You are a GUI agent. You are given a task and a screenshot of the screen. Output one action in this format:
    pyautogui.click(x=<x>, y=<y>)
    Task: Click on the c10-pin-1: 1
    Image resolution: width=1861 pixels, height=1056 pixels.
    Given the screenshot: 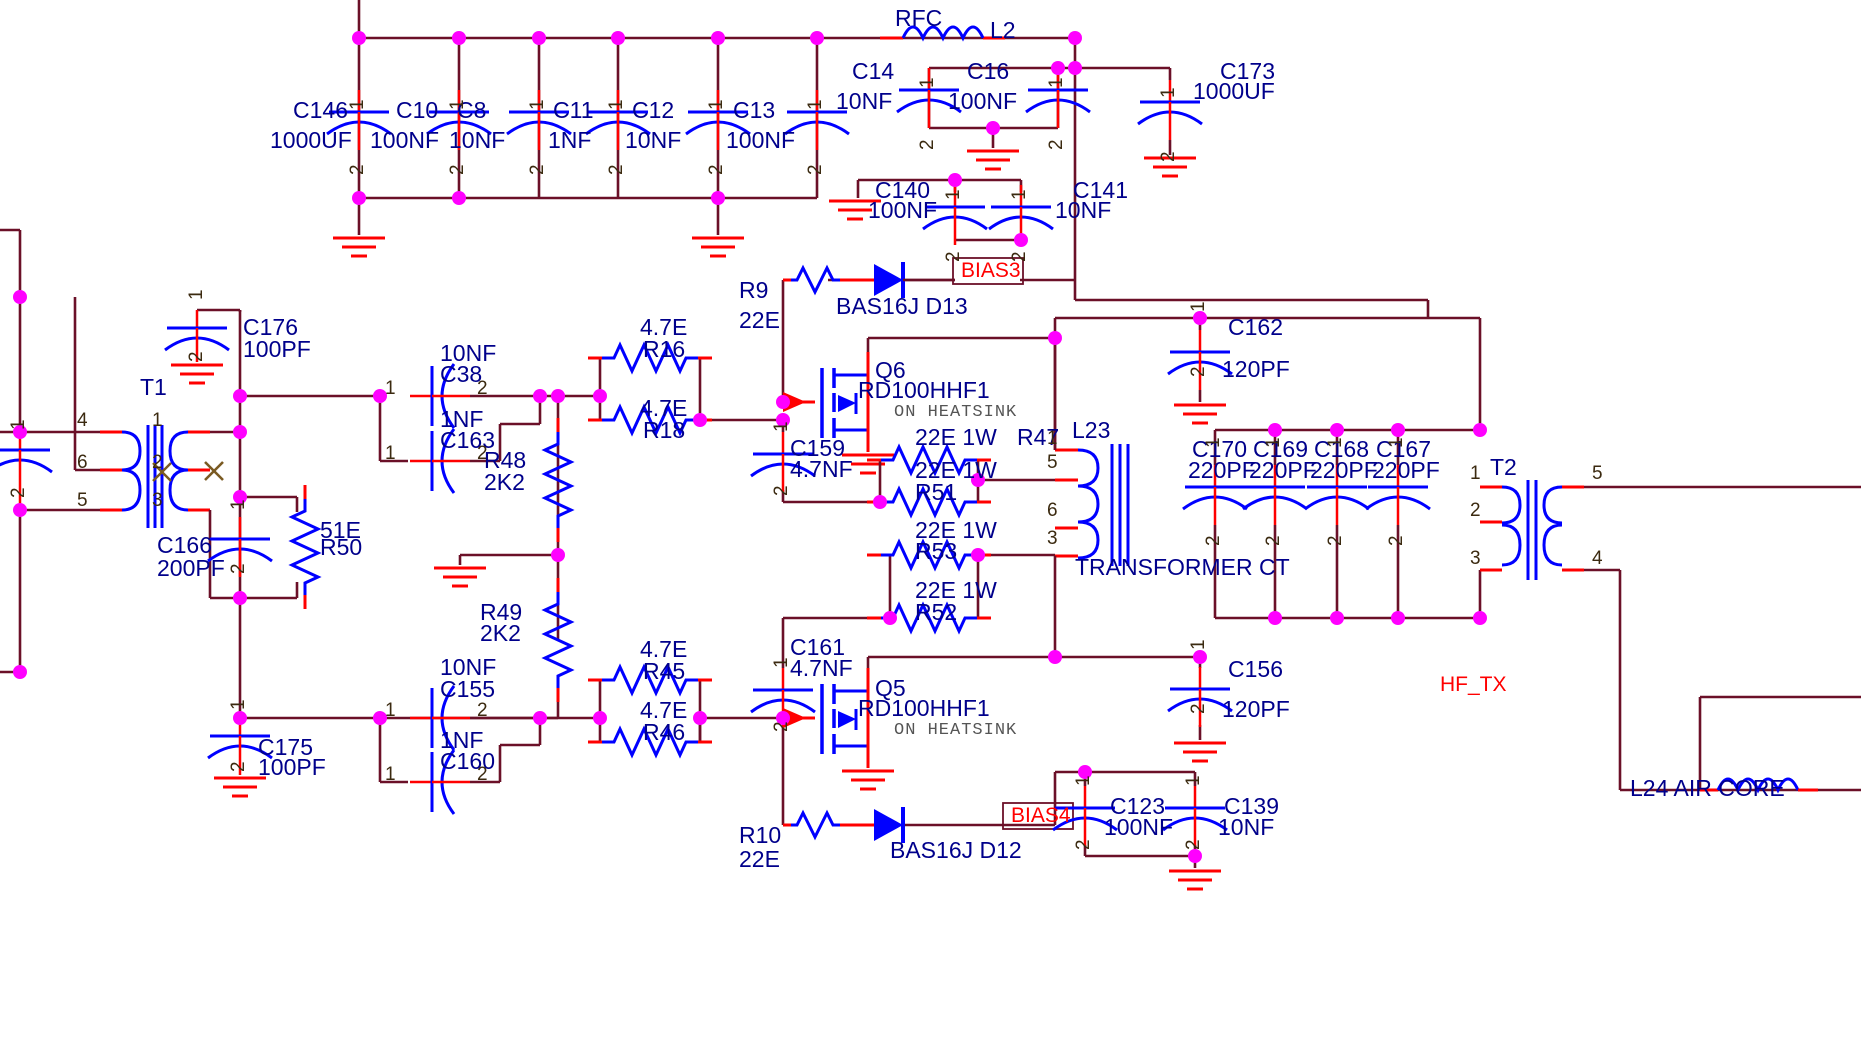 What is the action you would take?
    pyautogui.click(x=457, y=104)
    